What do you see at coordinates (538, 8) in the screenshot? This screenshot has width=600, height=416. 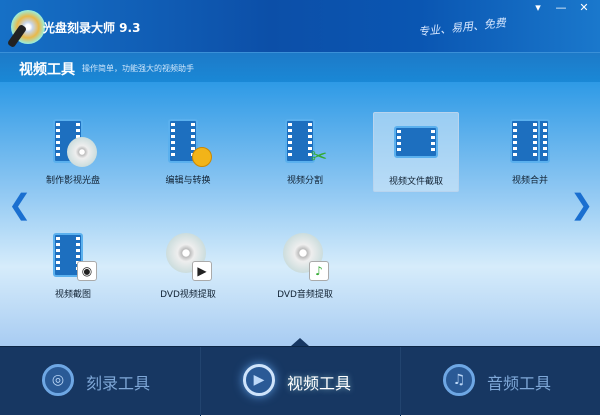 I see `menu-button: ▾` at bounding box center [538, 8].